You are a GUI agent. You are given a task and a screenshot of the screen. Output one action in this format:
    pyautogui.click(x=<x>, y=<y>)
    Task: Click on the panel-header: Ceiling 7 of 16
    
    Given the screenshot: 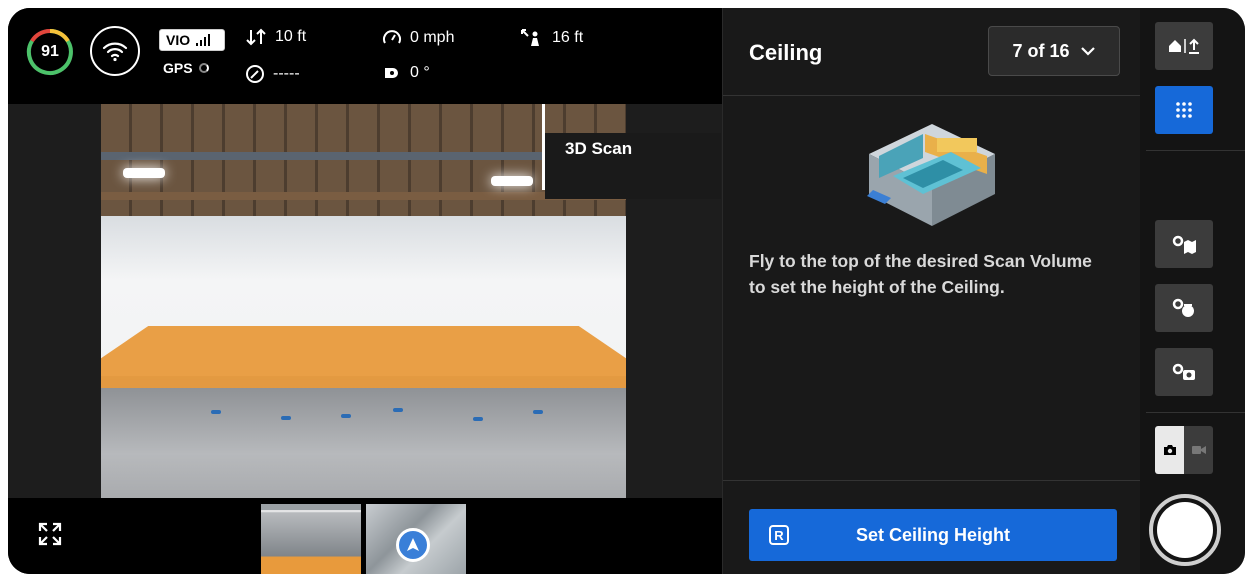 What is the action you would take?
    pyautogui.click(x=932, y=52)
    